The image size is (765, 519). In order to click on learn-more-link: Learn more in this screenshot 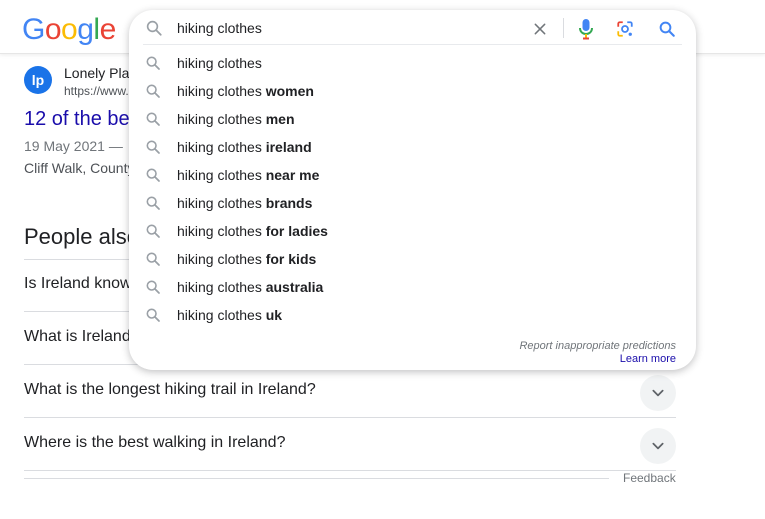, I will do `click(648, 359)`.